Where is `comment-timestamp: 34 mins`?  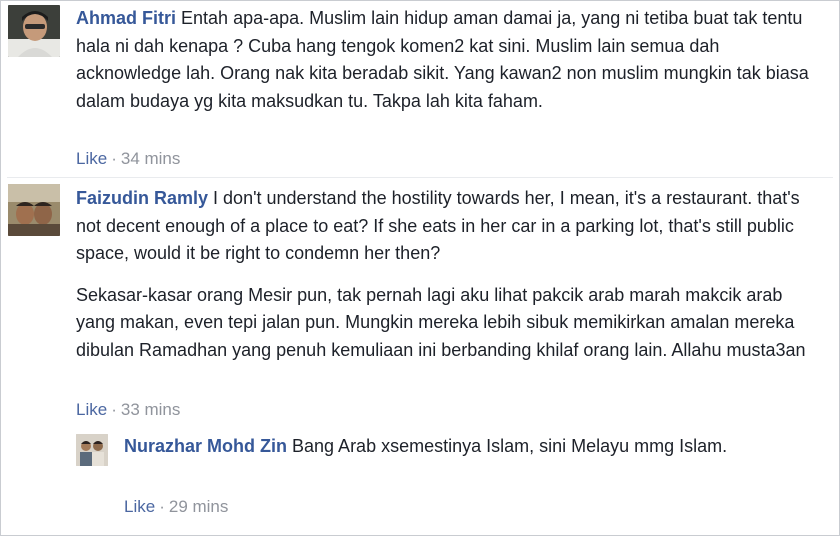 comment-timestamp: 34 mins is located at coordinates (151, 158).